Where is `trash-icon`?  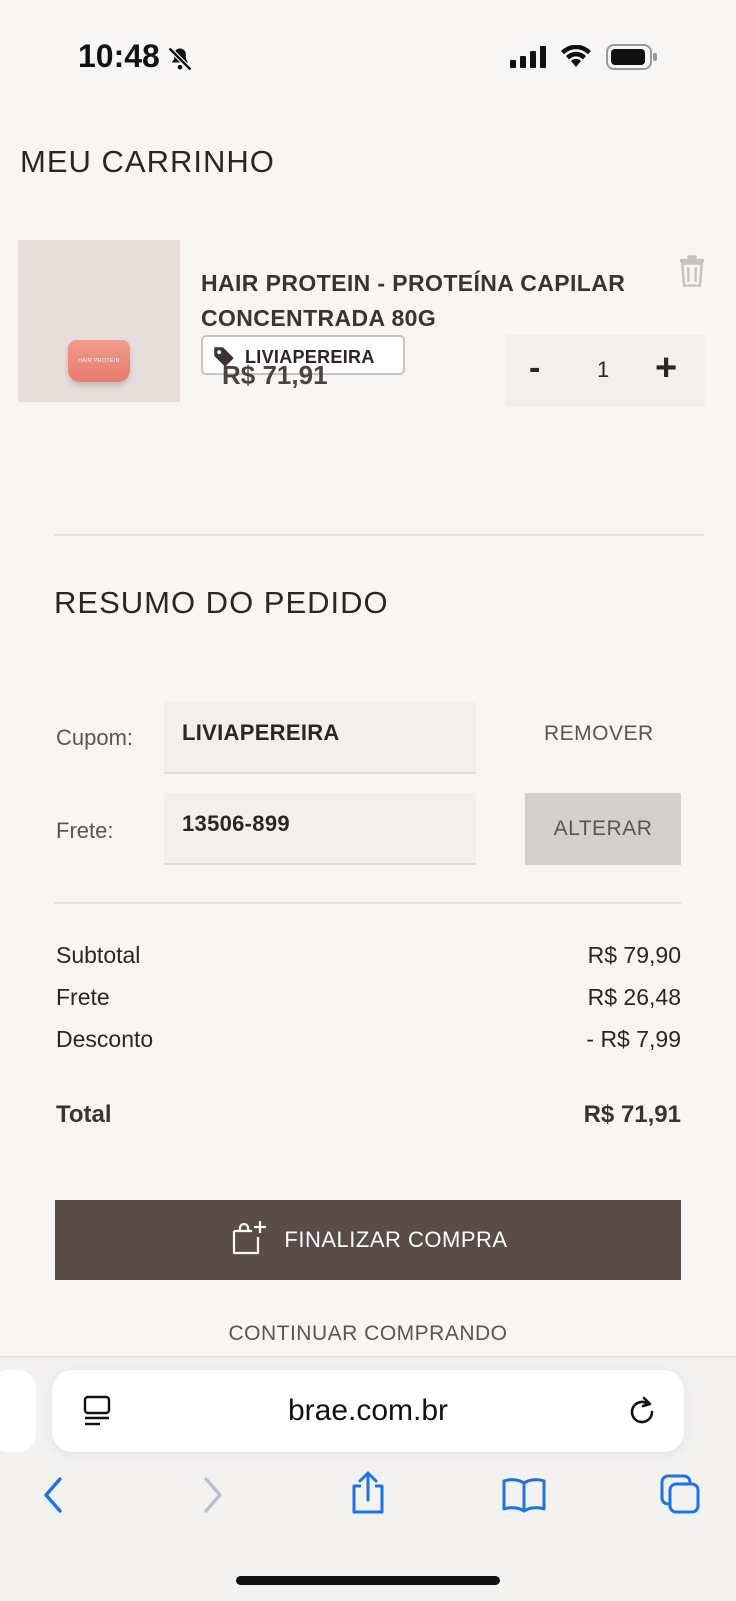 trash-icon is located at coordinates (692, 273).